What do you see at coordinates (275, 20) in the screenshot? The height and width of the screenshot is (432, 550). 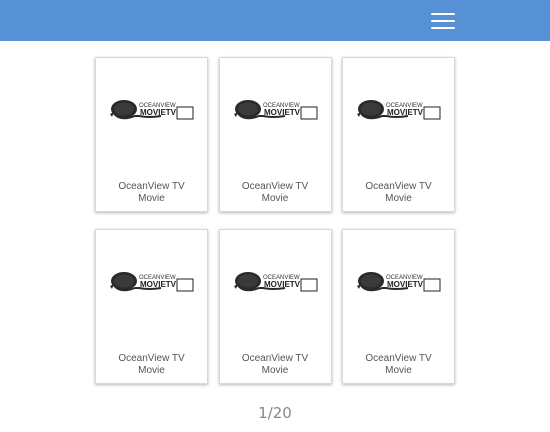 I see `top-nav-bar` at bounding box center [275, 20].